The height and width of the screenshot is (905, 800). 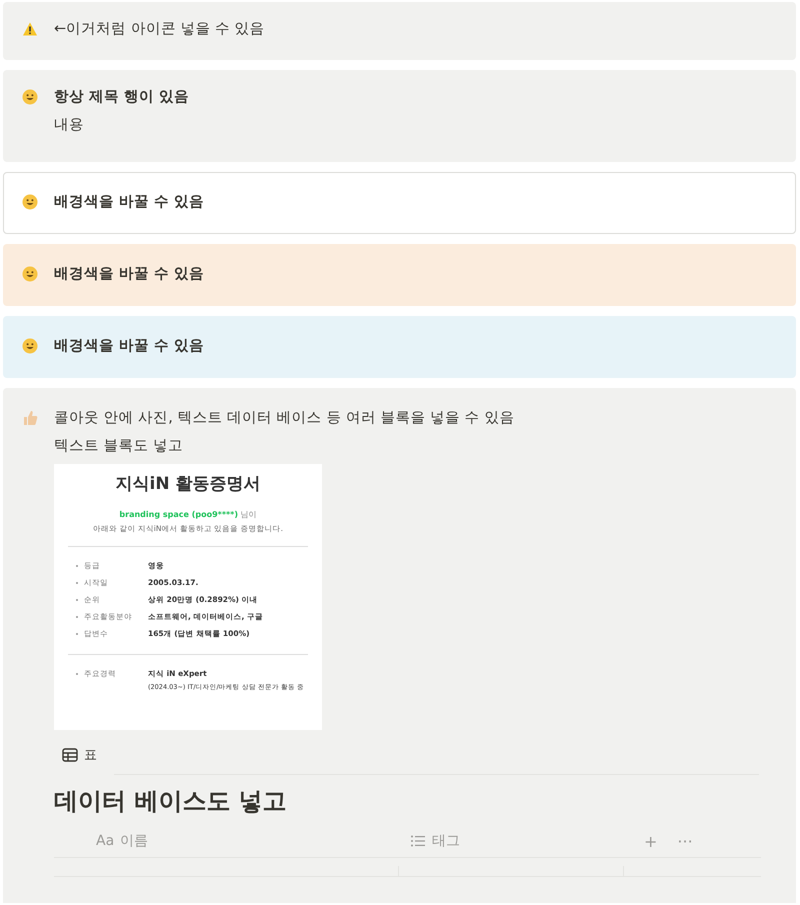 I want to click on user-name: branding space (poo9****), so click(x=178, y=514).